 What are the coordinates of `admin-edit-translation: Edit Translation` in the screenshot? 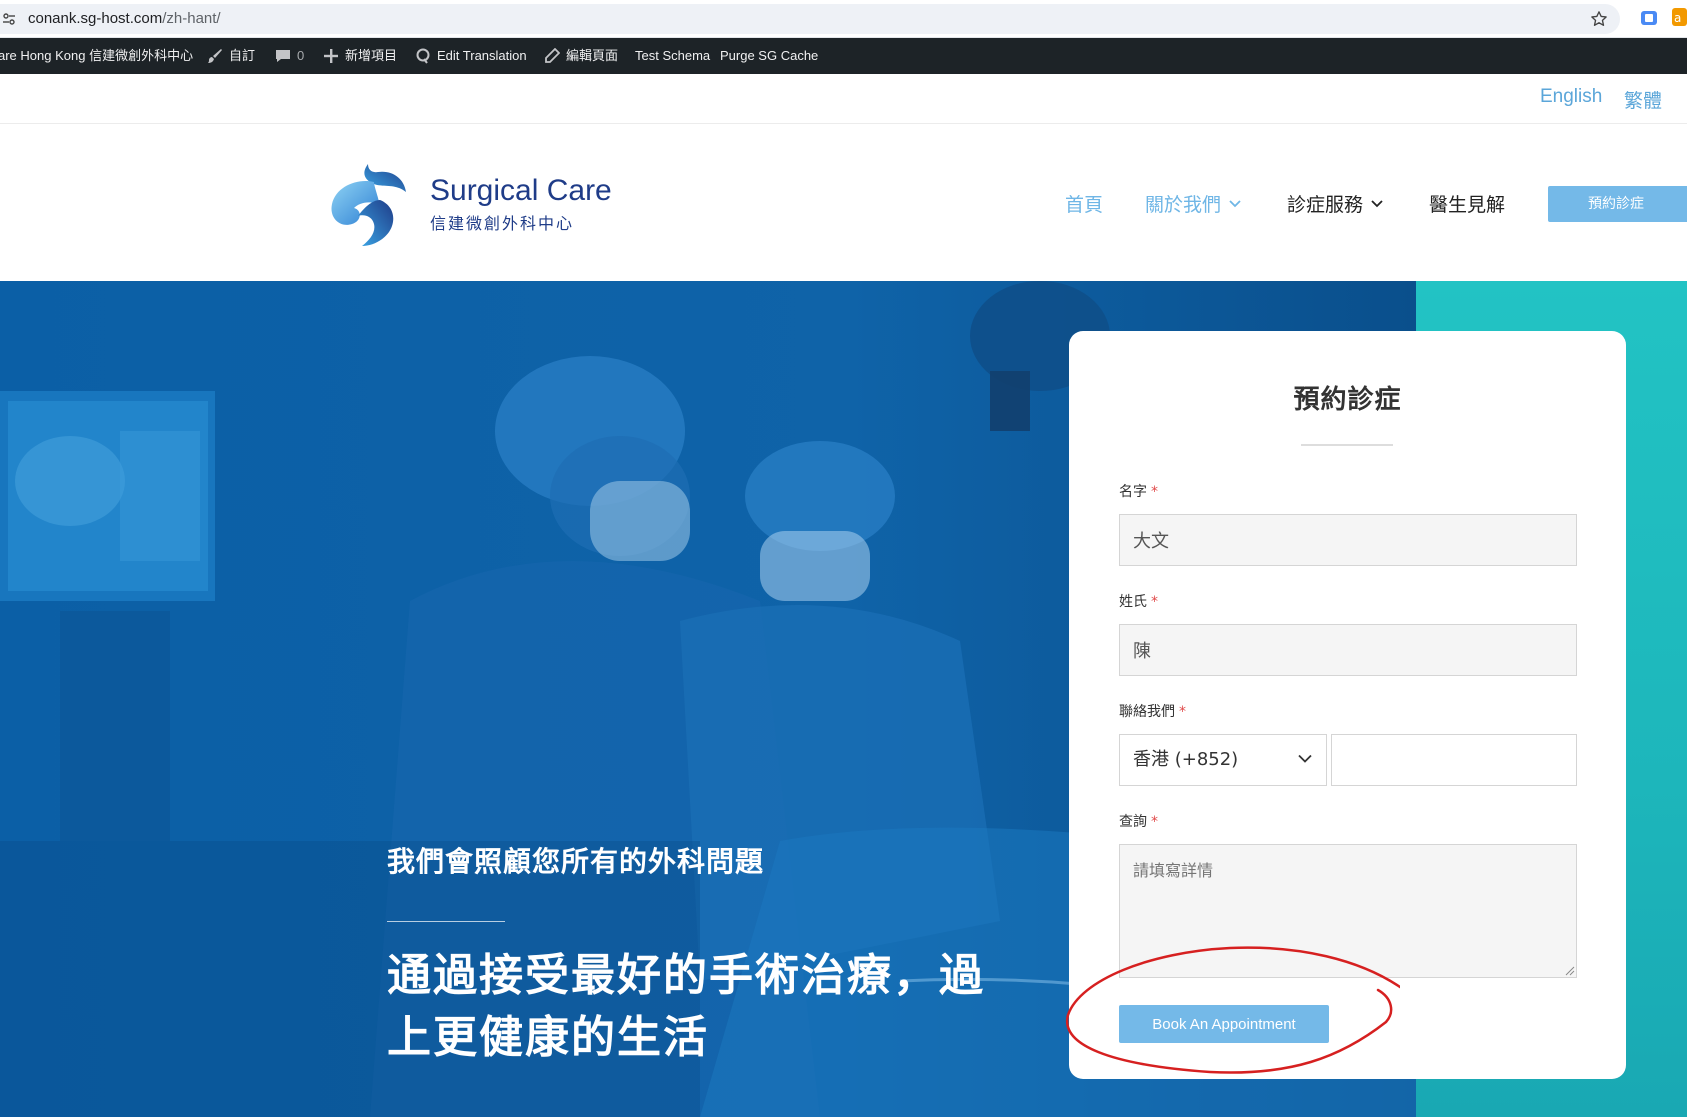 It's located at (471, 56).